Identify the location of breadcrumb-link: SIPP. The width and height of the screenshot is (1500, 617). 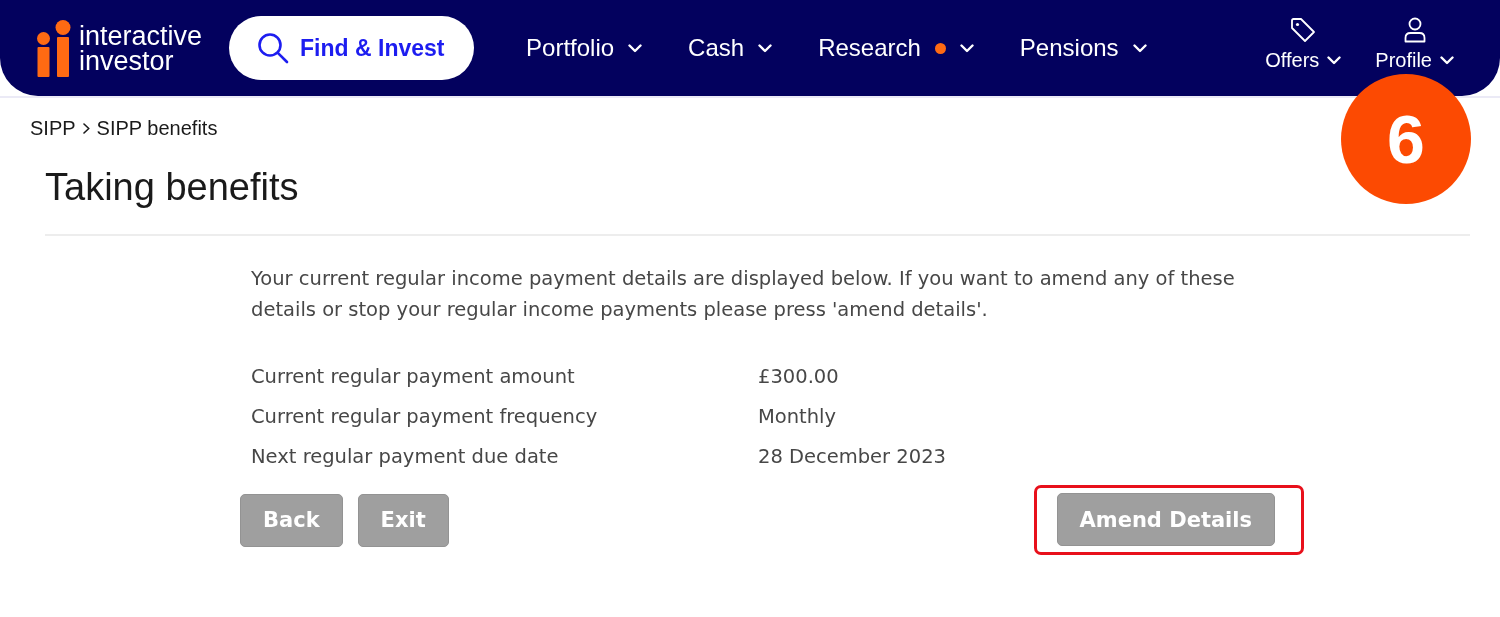
(53, 128).